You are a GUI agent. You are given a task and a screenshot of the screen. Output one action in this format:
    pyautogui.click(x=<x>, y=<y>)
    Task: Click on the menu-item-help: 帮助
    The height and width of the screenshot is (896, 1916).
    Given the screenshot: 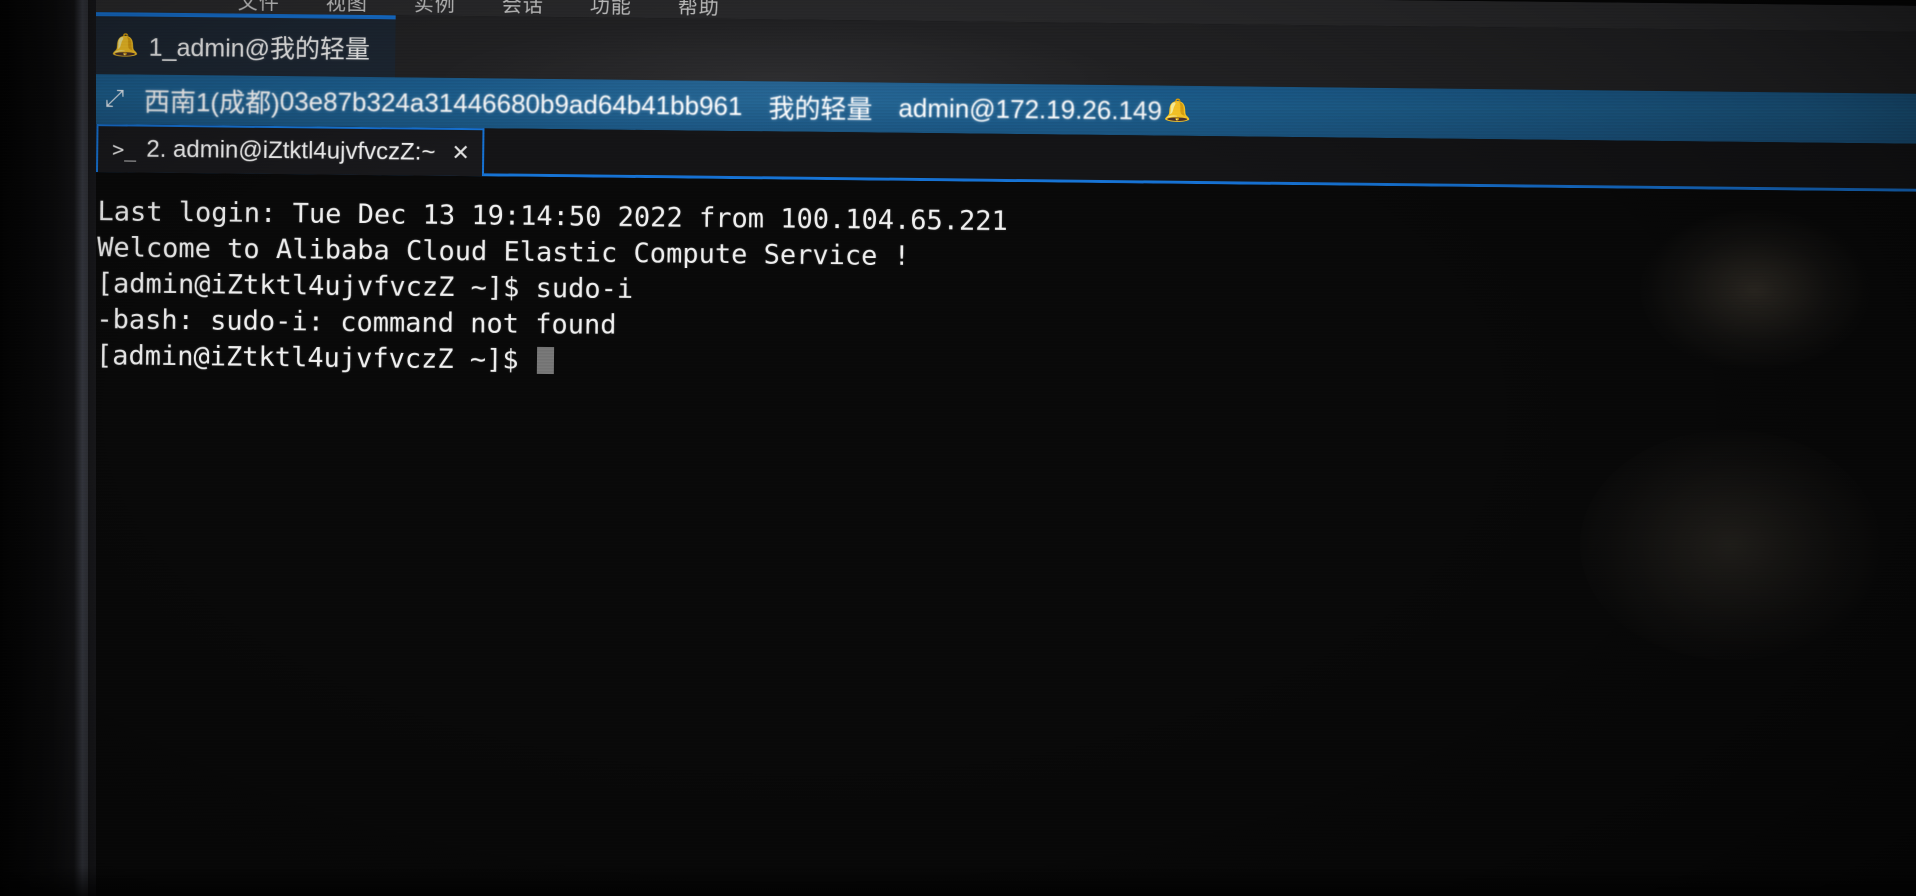 What is the action you would take?
    pyautogui.click(x=699, y=9)
    